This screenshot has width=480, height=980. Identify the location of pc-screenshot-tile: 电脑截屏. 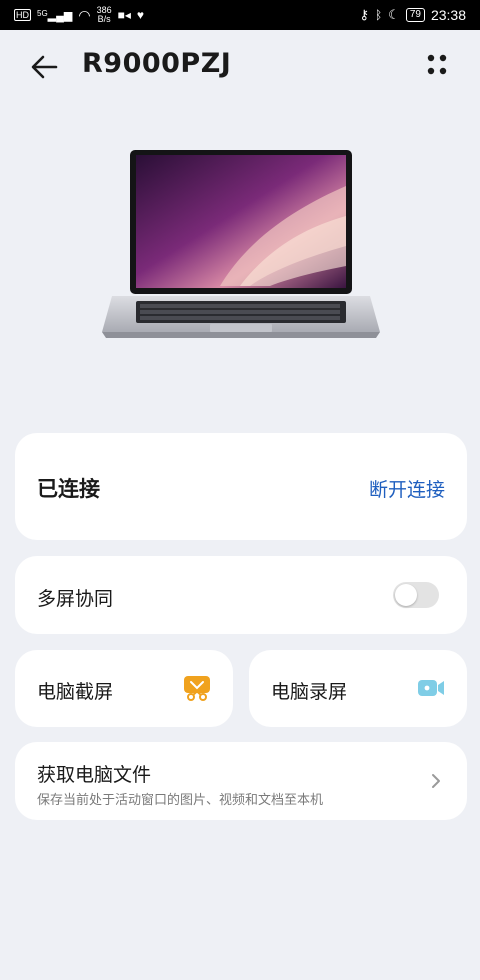
(124, 688).